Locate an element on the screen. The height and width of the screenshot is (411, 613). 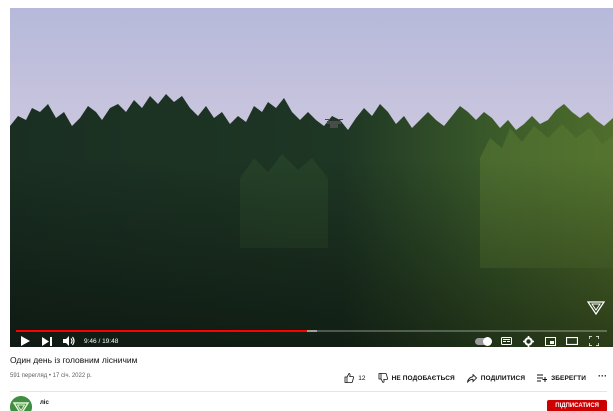
subscribe-button: ПІДПИСАТИСЯ is located at coordinates (577, 405).